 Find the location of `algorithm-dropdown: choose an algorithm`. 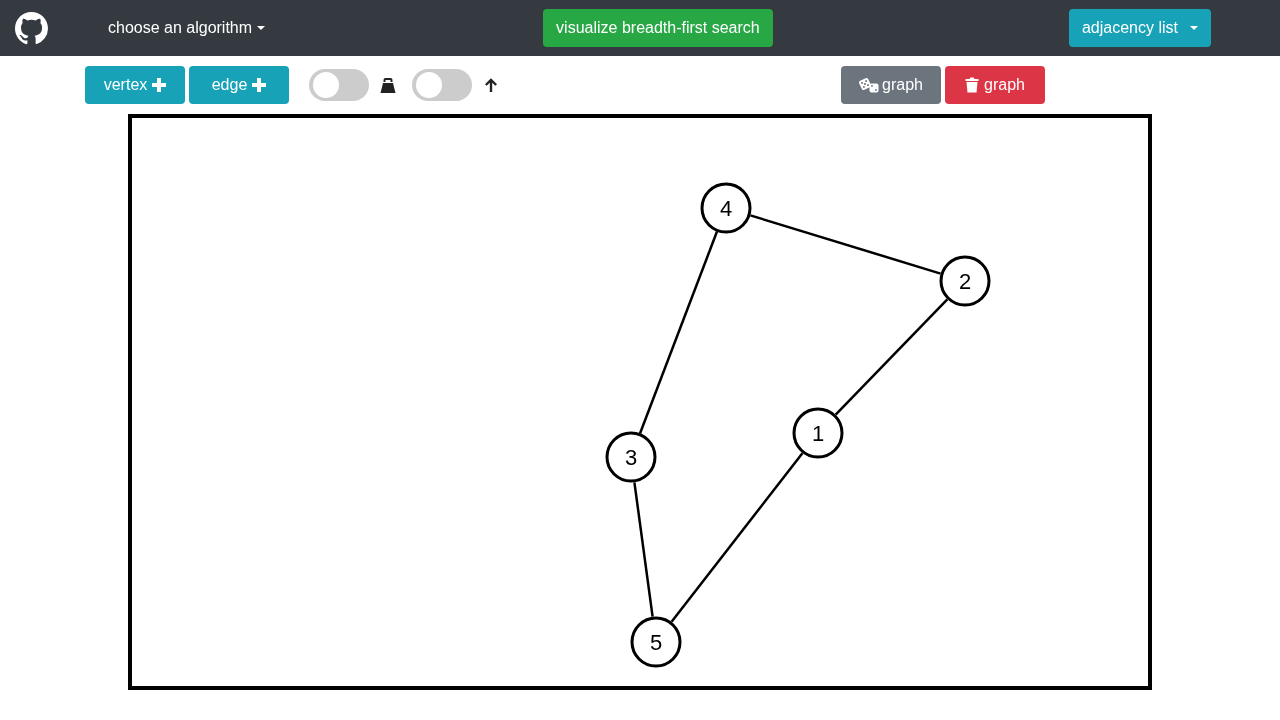

algorithm-dropdown: choose an algorithm is located at coordinates (187, 28).